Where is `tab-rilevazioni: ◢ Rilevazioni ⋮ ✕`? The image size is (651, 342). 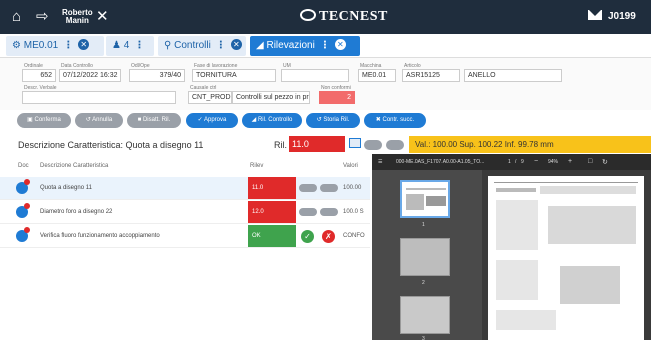 tab-rilevazioni: ◢ Rilevazioni ⋮ ✕ is located at coordinates (305, 46).